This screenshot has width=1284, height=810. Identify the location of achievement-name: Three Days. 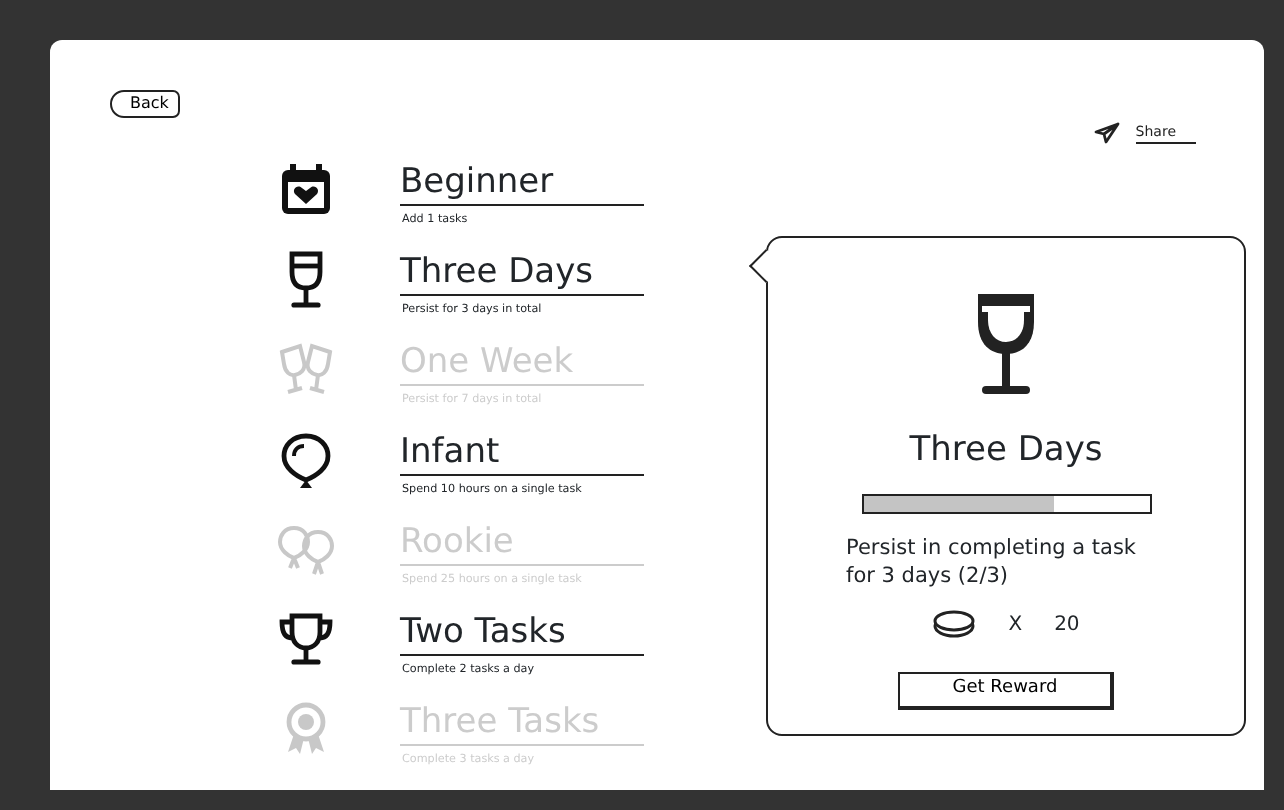
(522, 273).